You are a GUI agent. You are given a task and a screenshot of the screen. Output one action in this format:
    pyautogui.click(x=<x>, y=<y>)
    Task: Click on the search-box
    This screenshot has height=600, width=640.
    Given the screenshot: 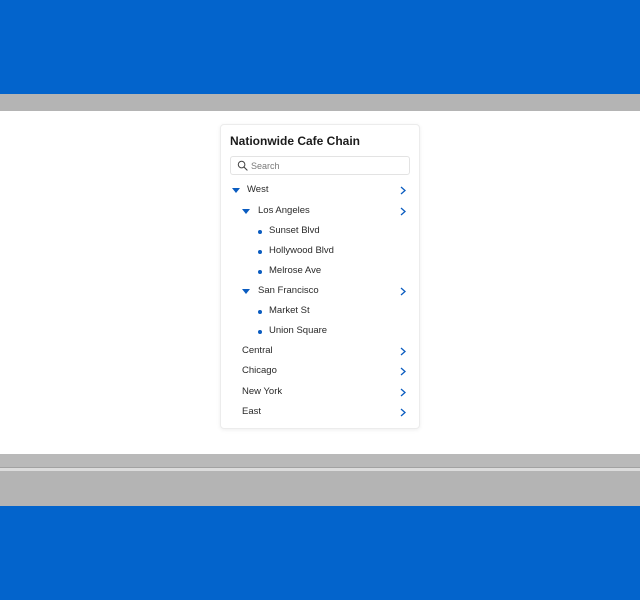 What is the action you would take?
    pyautogui.click(x=320, y=165)
    